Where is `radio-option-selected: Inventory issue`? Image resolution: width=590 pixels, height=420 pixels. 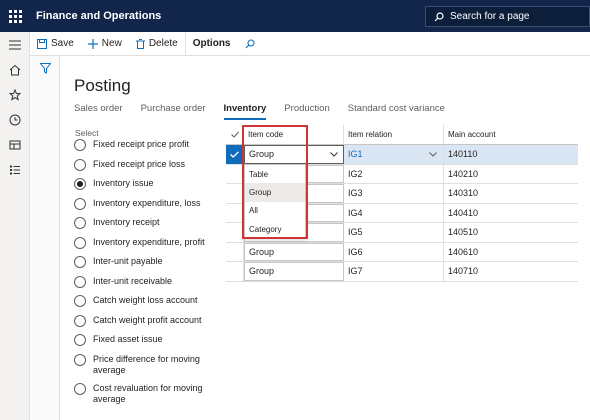
radio-option-selected: Inventory issue is located at coordinates (149, 188).